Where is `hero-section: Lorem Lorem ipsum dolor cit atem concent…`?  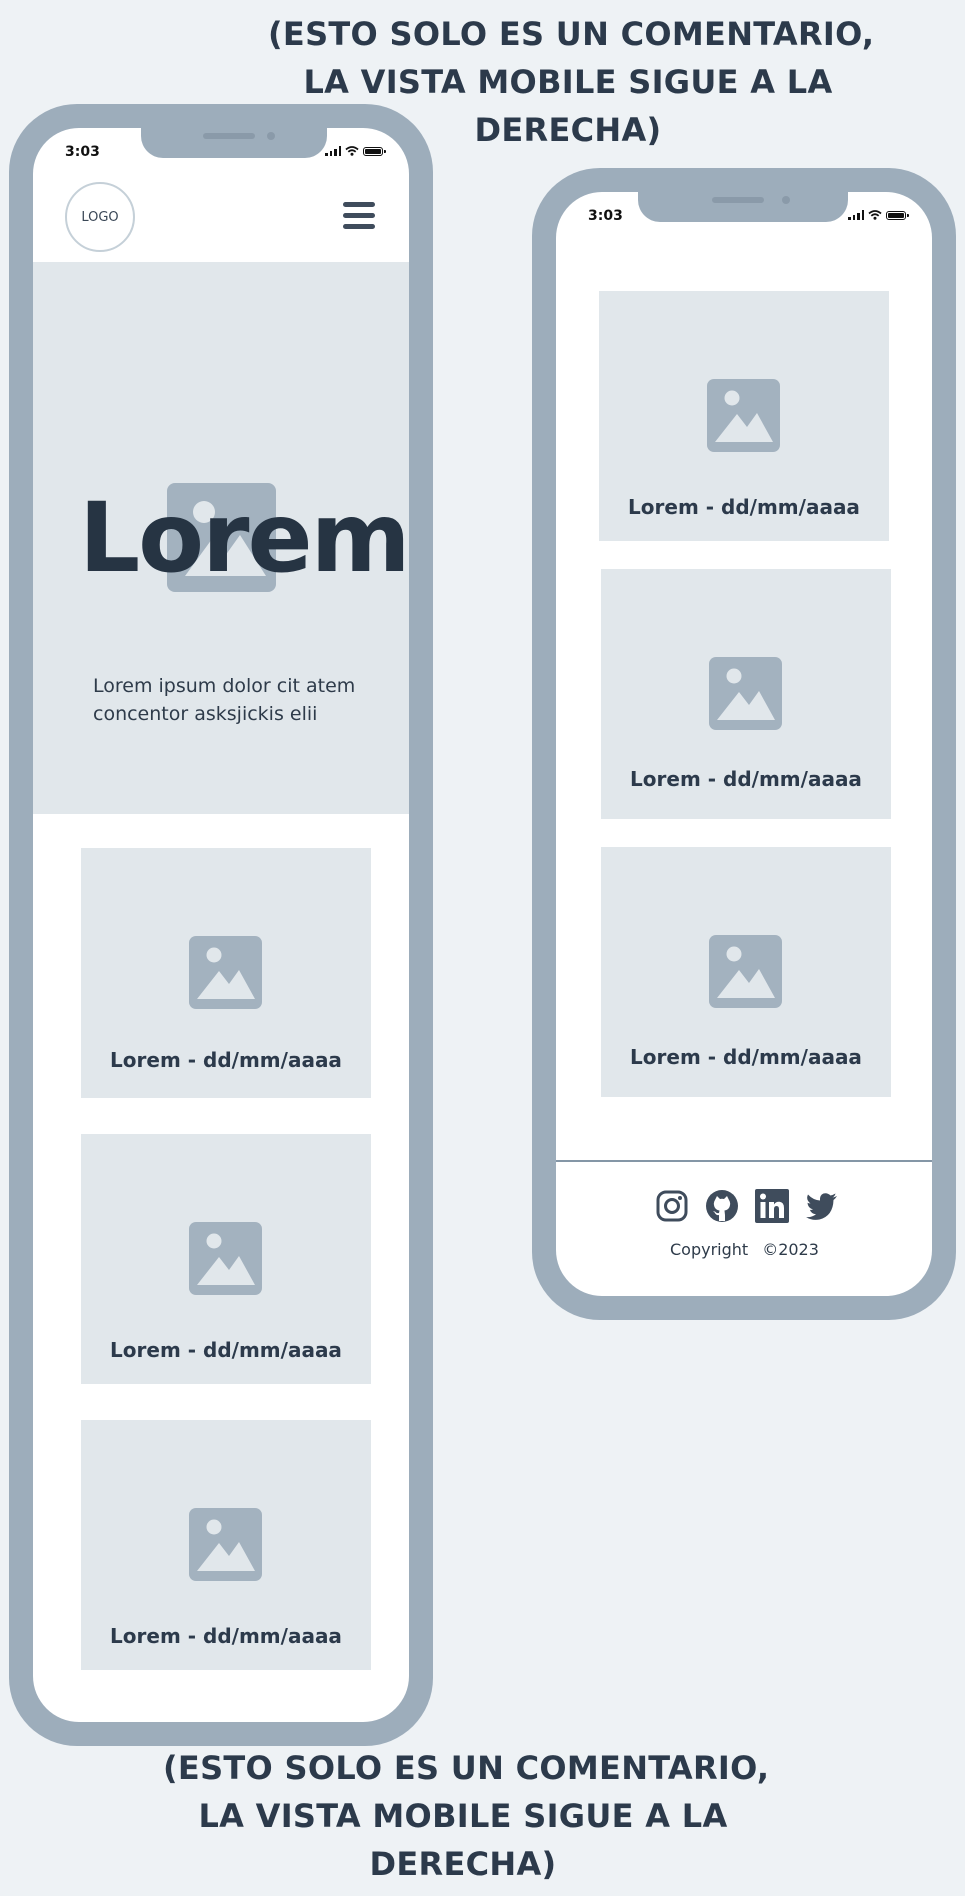 hero-section: Lorem Lorem ipsum dolor cit atem concent… is located at coordinates (221, 538).